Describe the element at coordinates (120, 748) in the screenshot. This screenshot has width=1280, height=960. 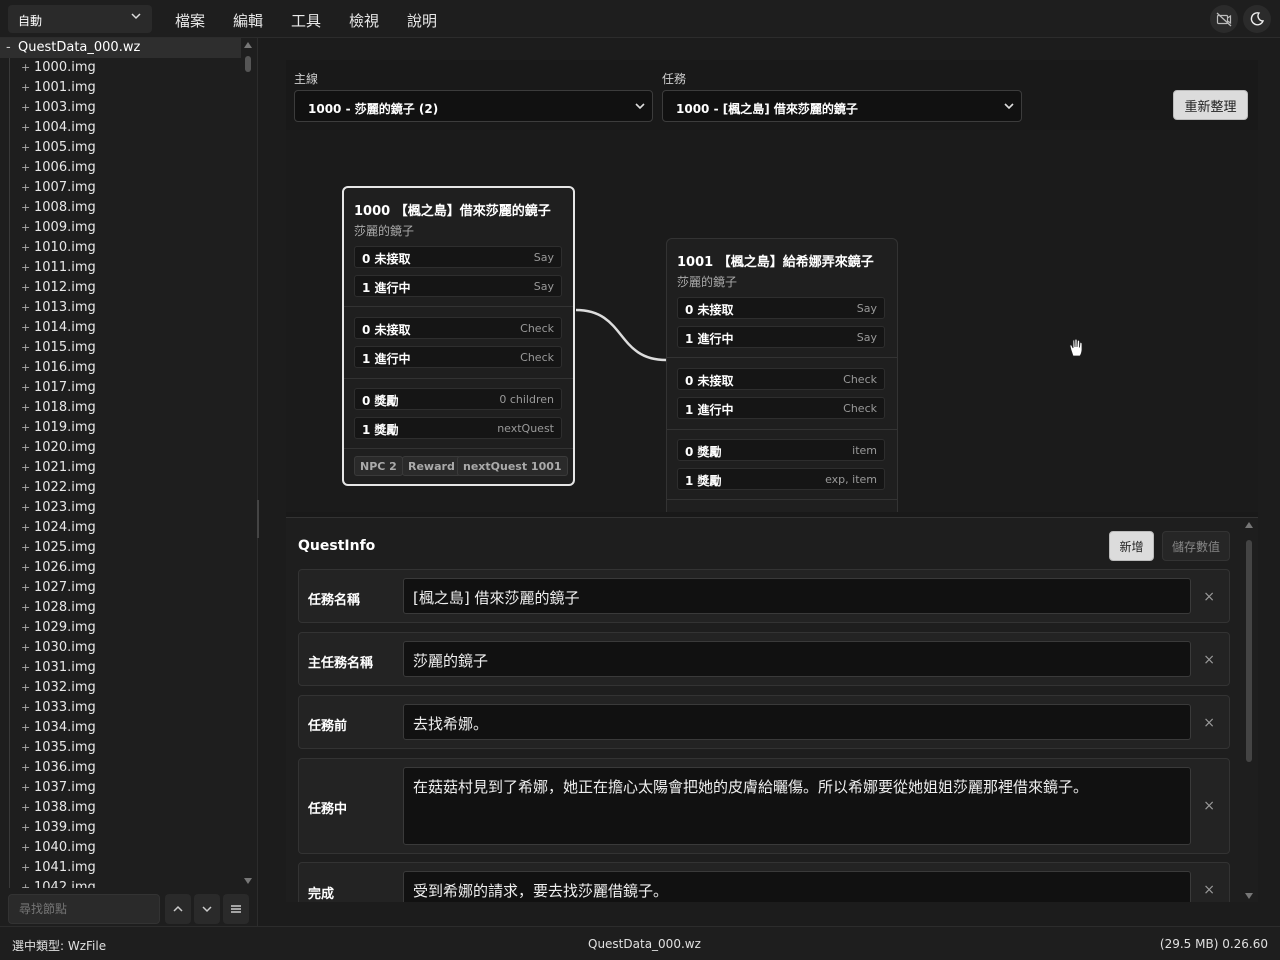
I see `tree-item: +1035.img` at that location.